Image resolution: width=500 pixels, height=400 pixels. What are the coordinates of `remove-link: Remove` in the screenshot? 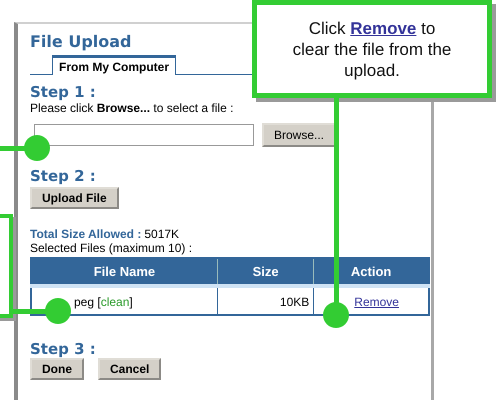 It's located at (376, 301).